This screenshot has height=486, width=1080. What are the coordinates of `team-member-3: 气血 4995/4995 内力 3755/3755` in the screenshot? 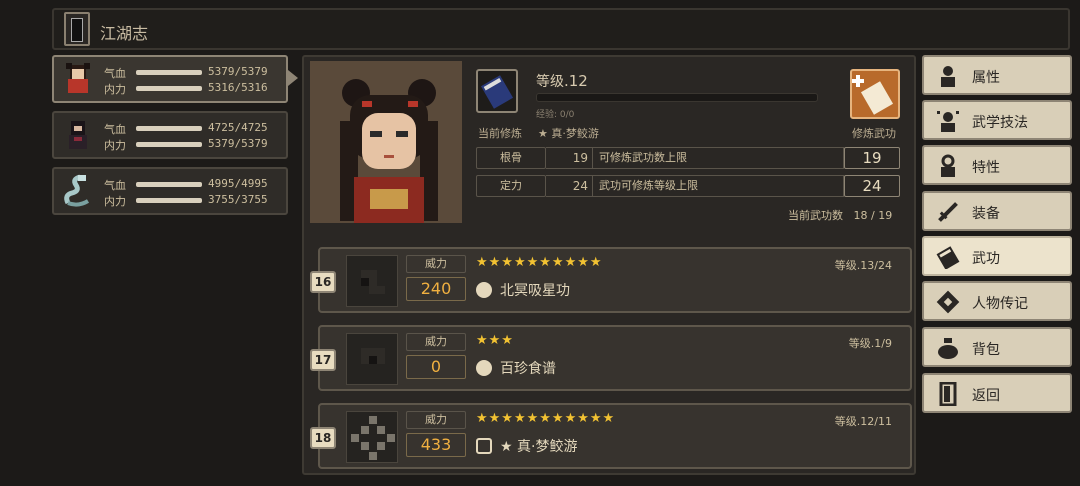 It's located at (170, 191).